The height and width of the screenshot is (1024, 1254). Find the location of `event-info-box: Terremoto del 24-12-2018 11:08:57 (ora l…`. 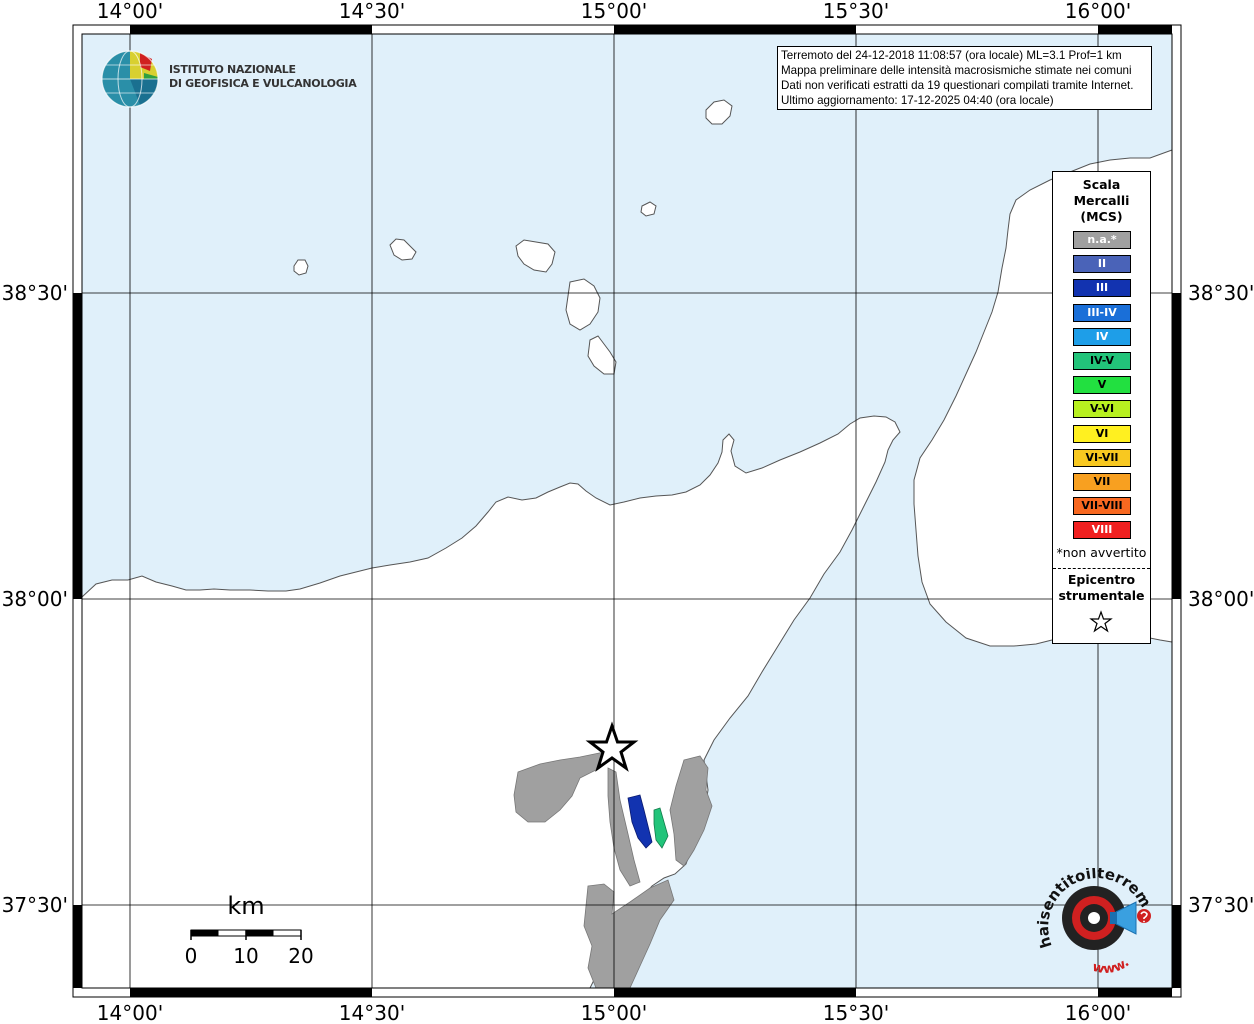

event-info-box: Terremoto del 24-12-2018 11:08:57 (ora l… is located at coordinates (964, 78).